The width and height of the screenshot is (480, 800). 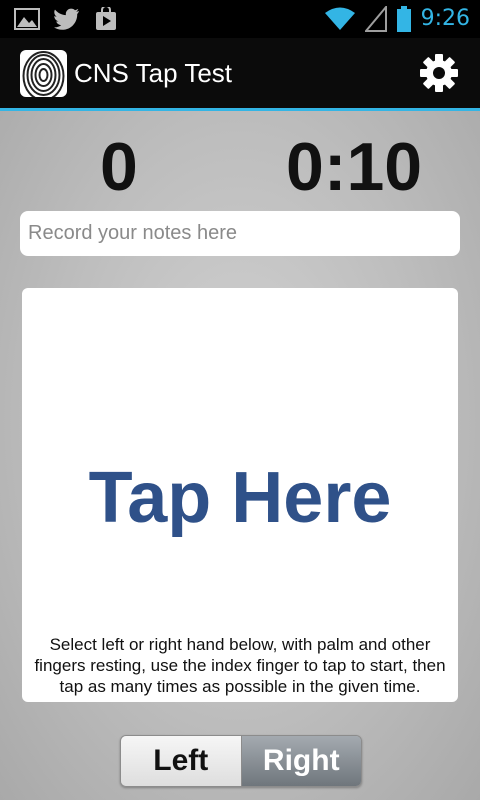 What do you see at coordinates (301, 761) in the screenshot?
I see `right-hand-button: Right` at bounding box center [301, 761].